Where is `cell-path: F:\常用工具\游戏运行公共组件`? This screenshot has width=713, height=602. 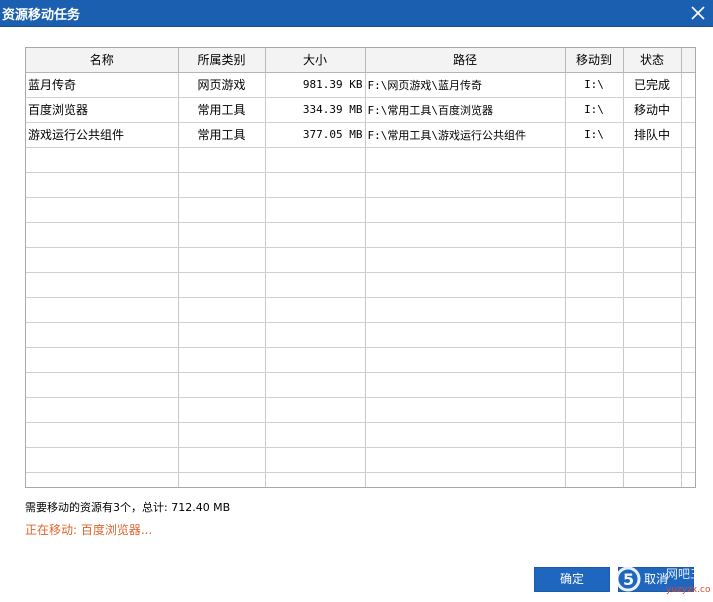
cell-path: F:\常用工具\游戏运行公共组件 is located at coordinates (465, 135).